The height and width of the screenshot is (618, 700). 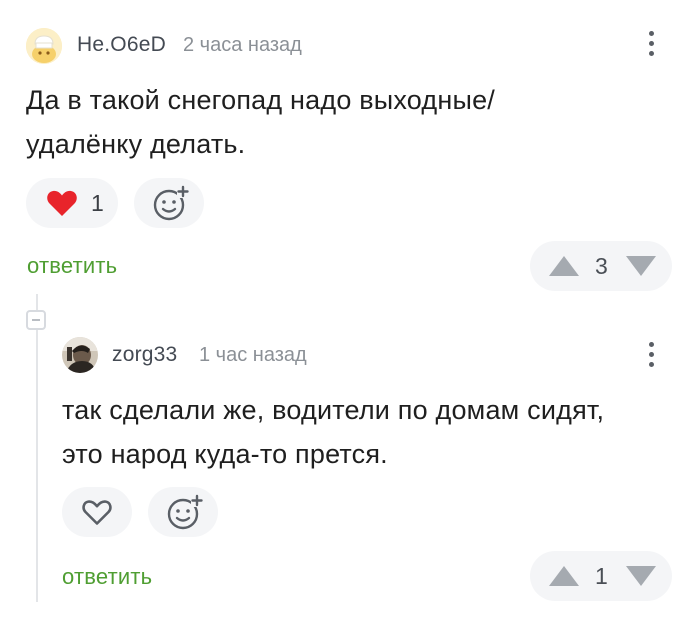 I want to click on comment-time: 1 час назад, so click(x=253, y=355).